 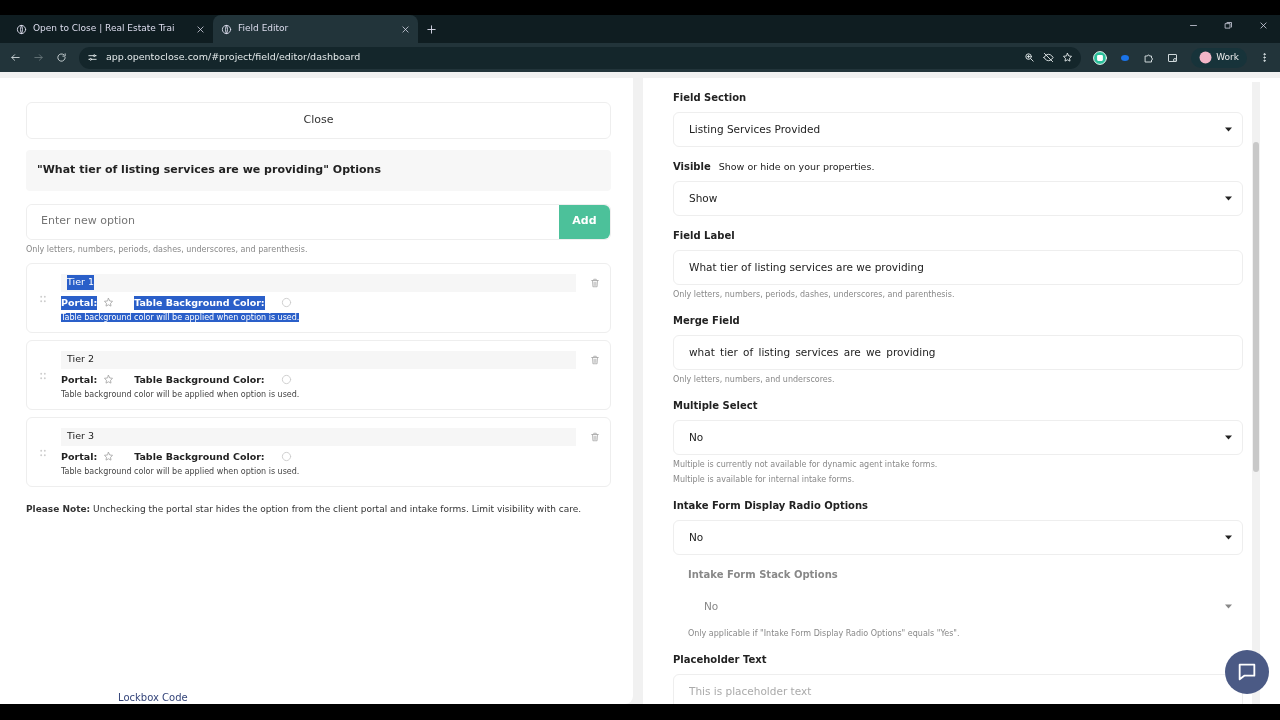 I want to click on scrollbar, so click(x=1256, y=393).